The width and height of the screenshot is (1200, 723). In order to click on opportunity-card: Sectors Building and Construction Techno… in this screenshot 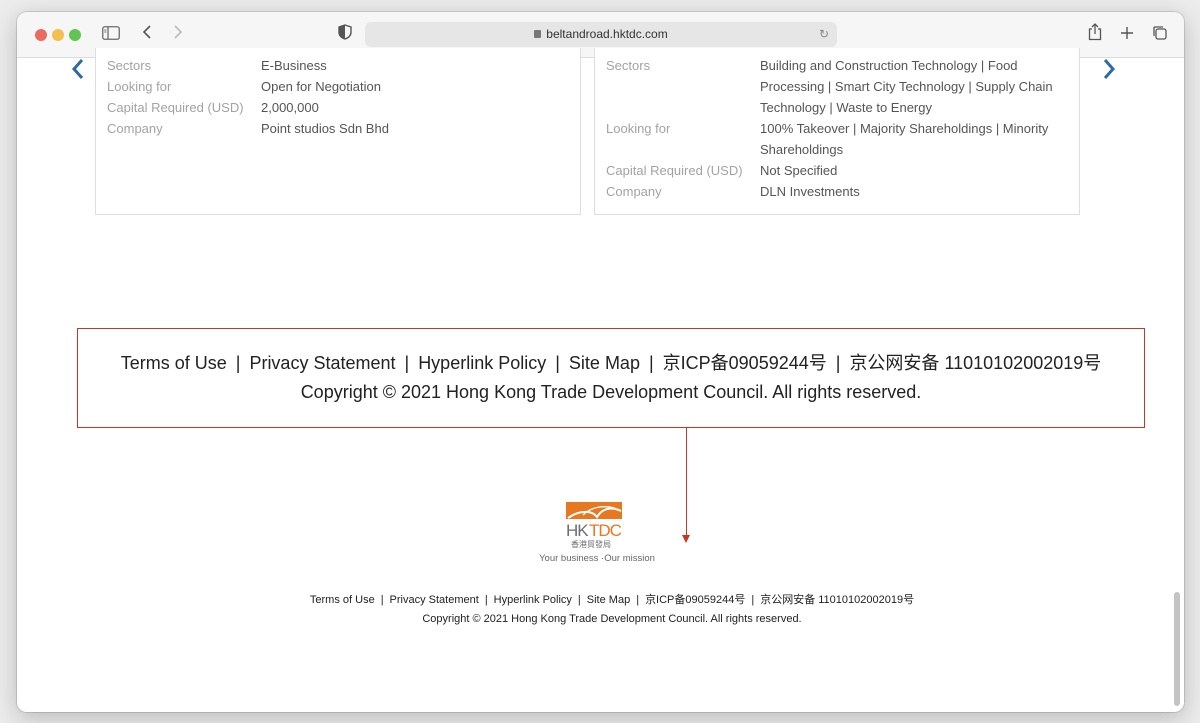, I will do `click(837, 131)`.